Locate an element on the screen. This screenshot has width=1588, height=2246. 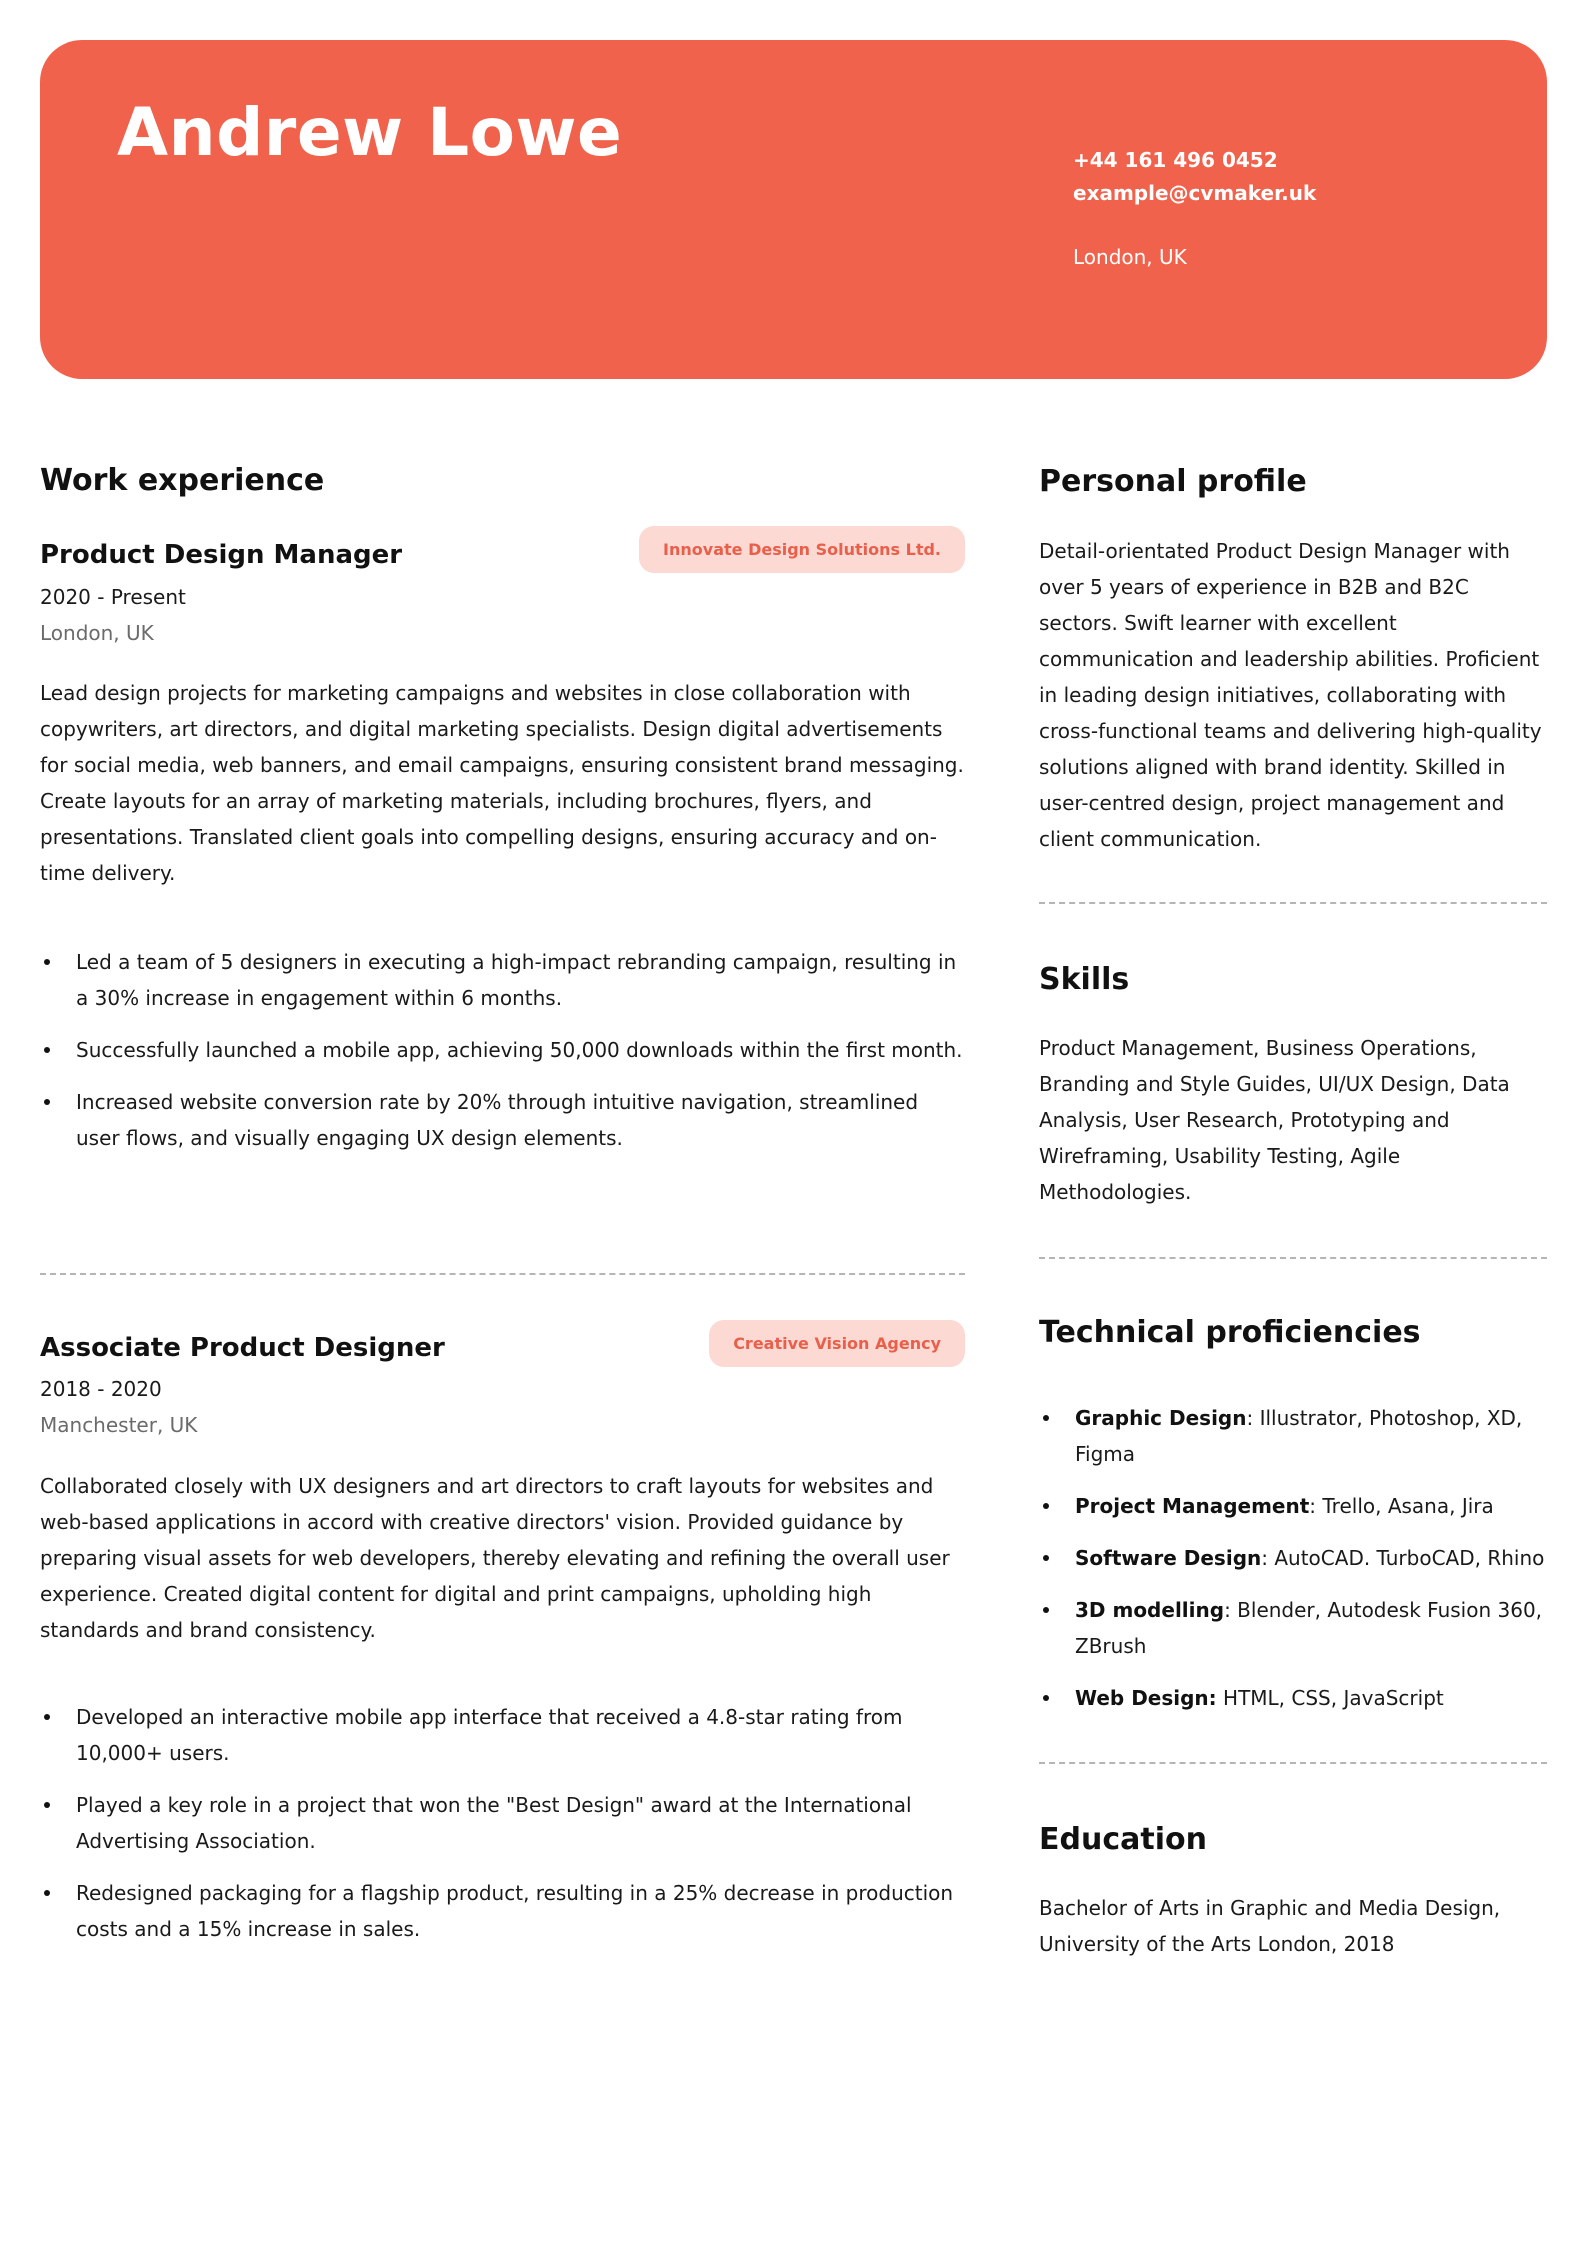
job-location: London, UK is located at coordinates (97, 633).